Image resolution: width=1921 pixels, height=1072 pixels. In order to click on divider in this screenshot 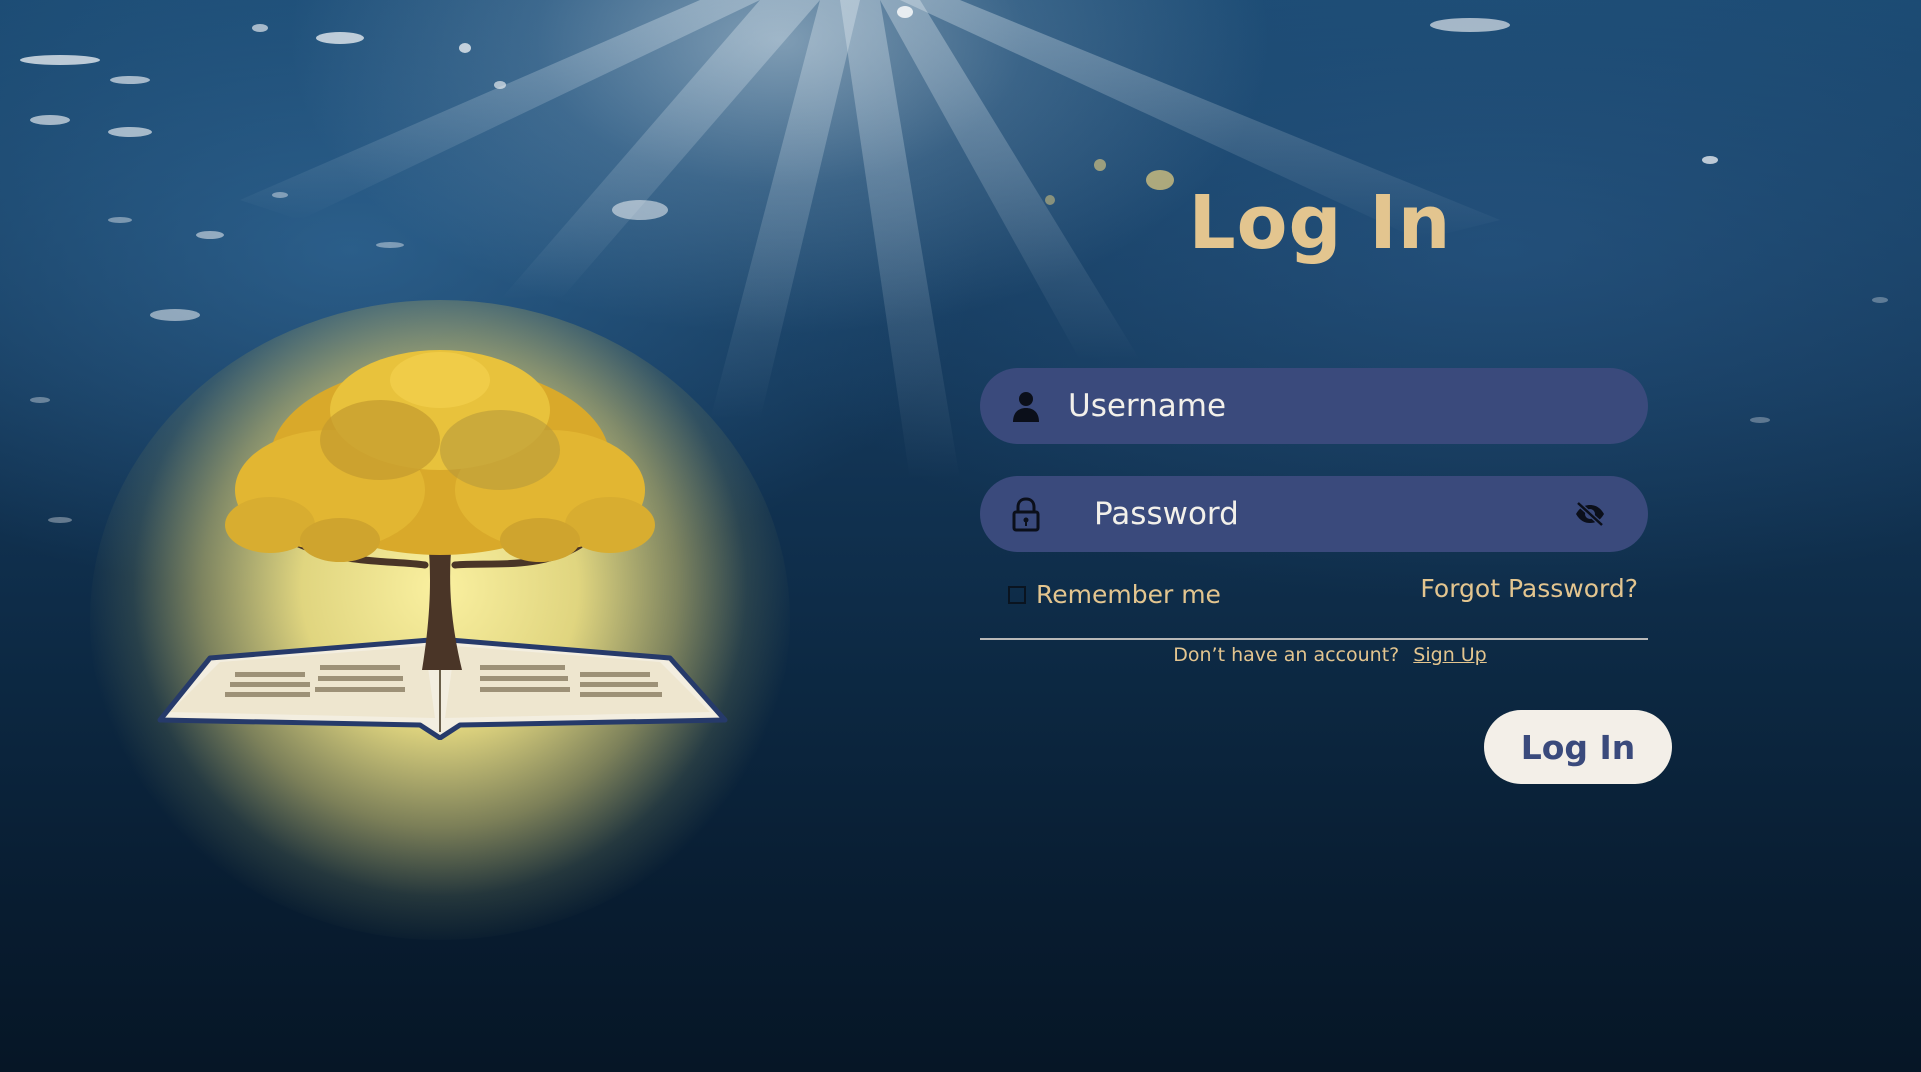, I will do `click(1314, 639)`.